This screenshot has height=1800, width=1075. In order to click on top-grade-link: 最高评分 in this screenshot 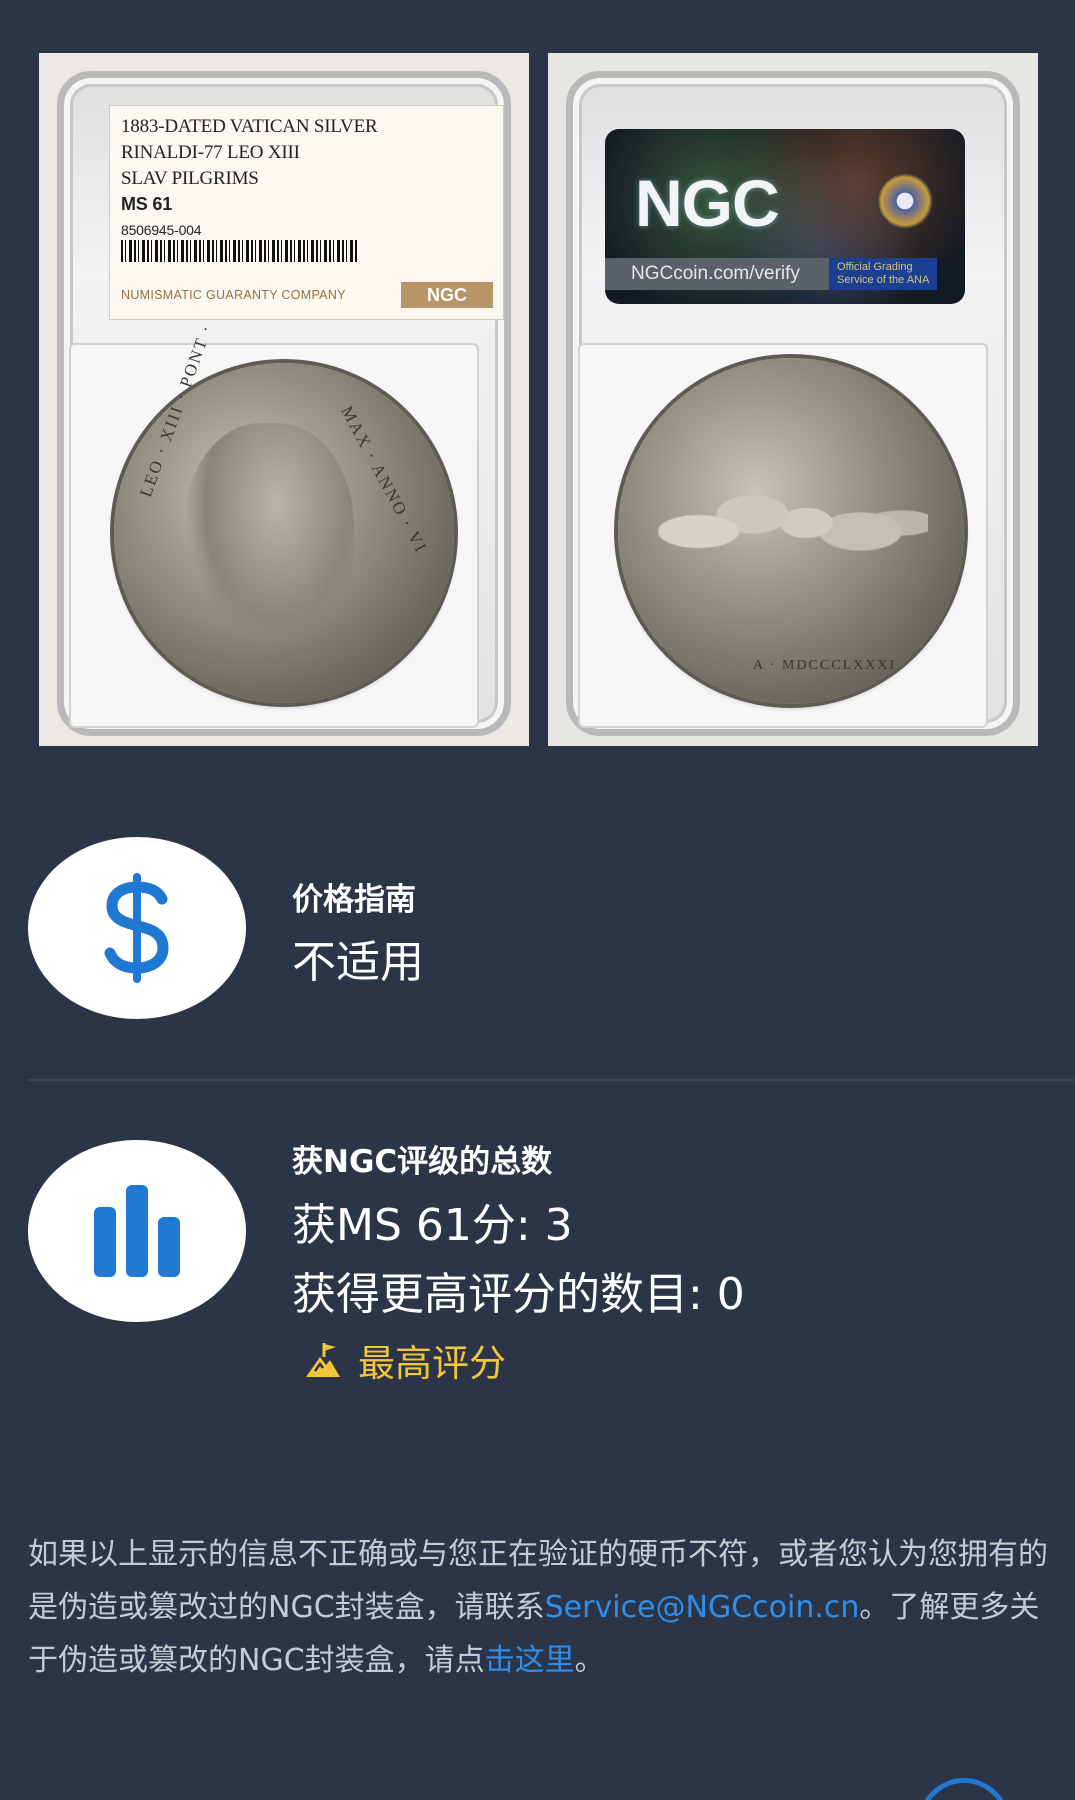, I will do `click(405, 1360)`.